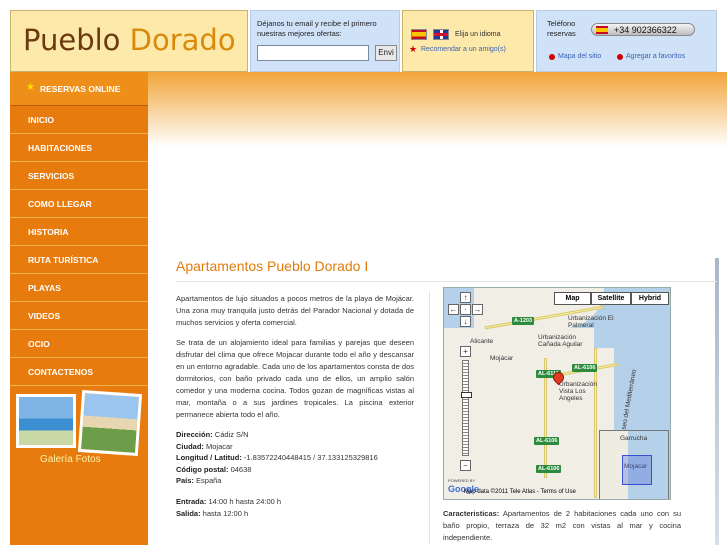 The height and width of the screenshot is (545, 727). I want to click on info-key: Dirección:, so click(194, 434).